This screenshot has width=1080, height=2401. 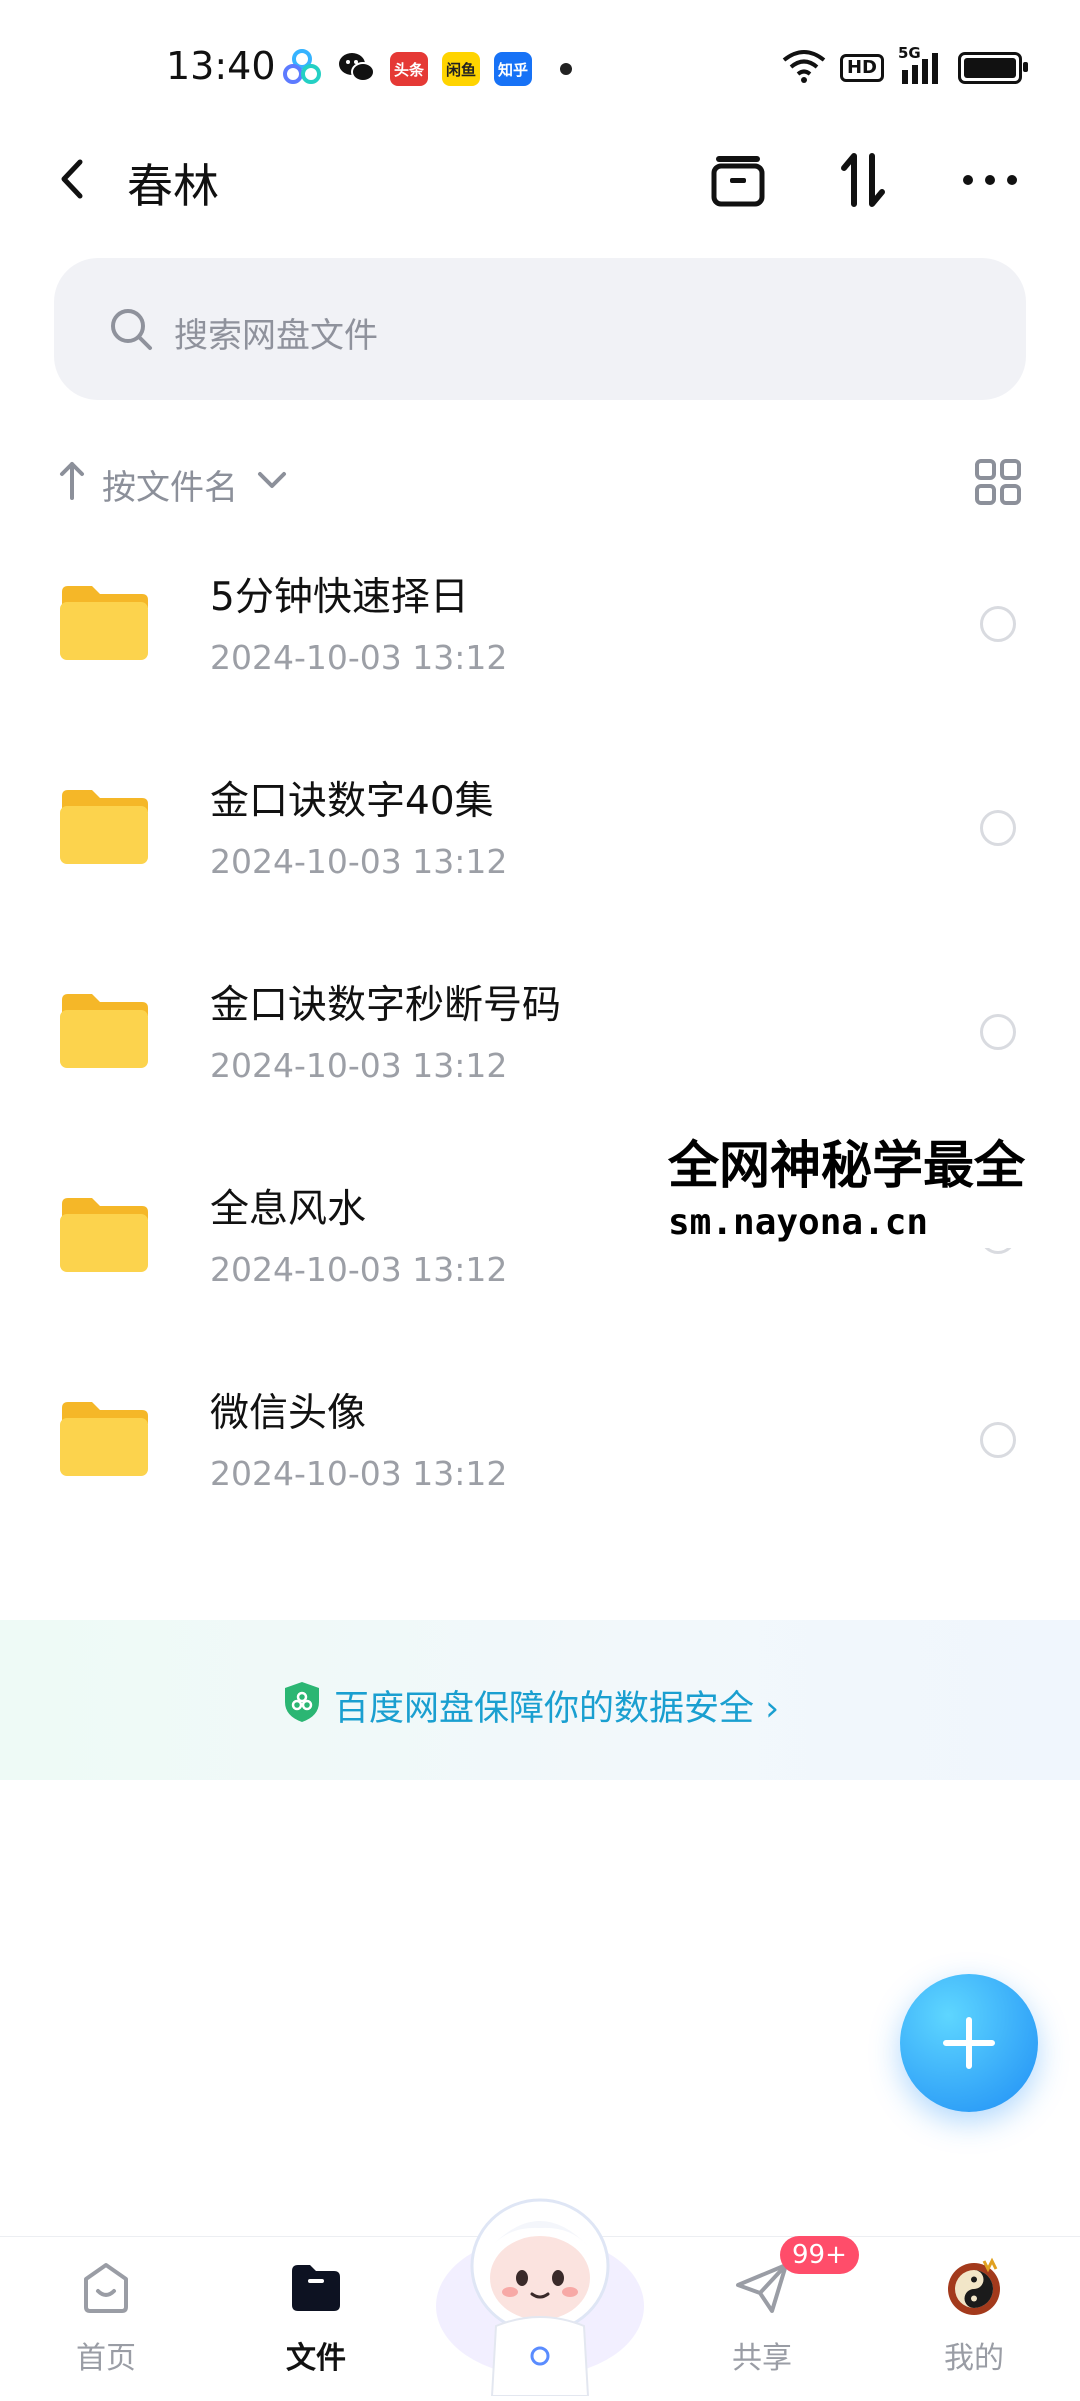 What do you see at coordinates (540, 846) in the screenshot?
I see `file-list-item: 金口诀数字40集 2024-10-03 13:12` at bounding box center [540, 846].